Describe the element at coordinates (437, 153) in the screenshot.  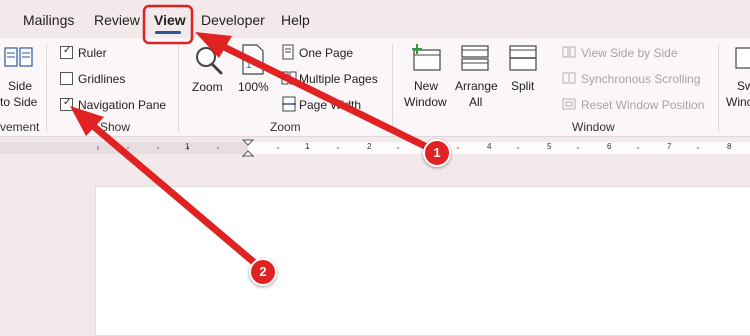
I see `annotation-badge-1: 1` at that location.